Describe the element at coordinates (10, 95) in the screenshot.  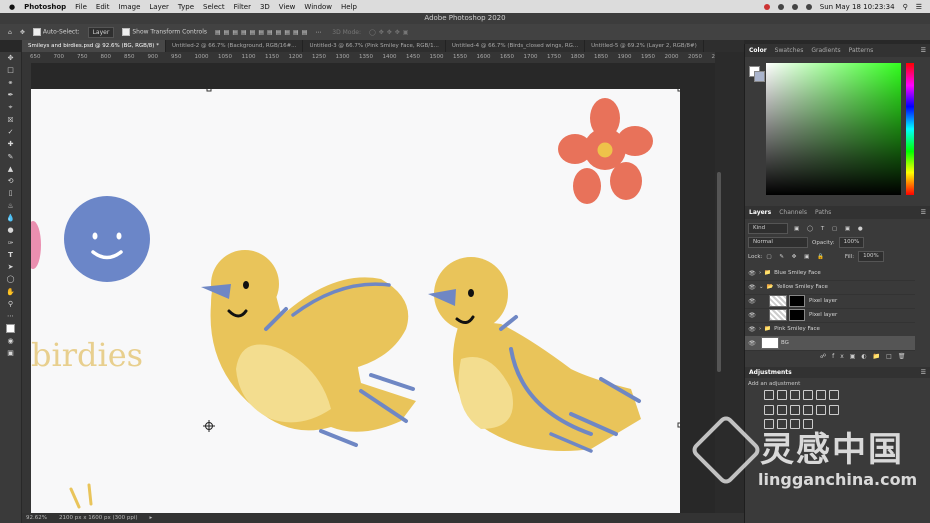
I see `quick-select-tool-icon: ✒` at that location.